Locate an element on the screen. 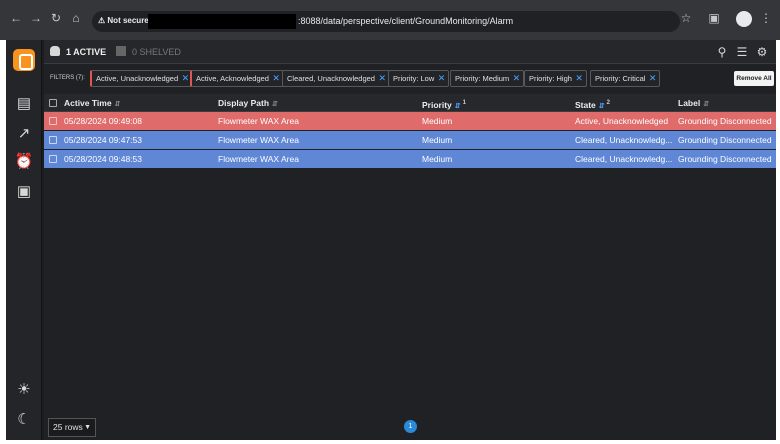 The width and height of the screenshot is (780, 444). dark-mode-moon-icon: ☾ is located at coordinates (24, 420).